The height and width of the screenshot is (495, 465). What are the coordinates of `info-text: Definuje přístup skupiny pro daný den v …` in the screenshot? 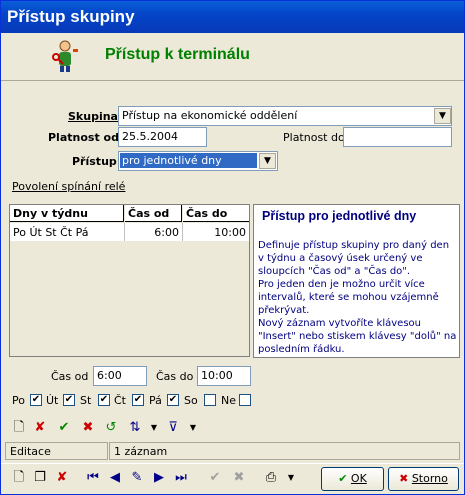 It's located at (357, 297).